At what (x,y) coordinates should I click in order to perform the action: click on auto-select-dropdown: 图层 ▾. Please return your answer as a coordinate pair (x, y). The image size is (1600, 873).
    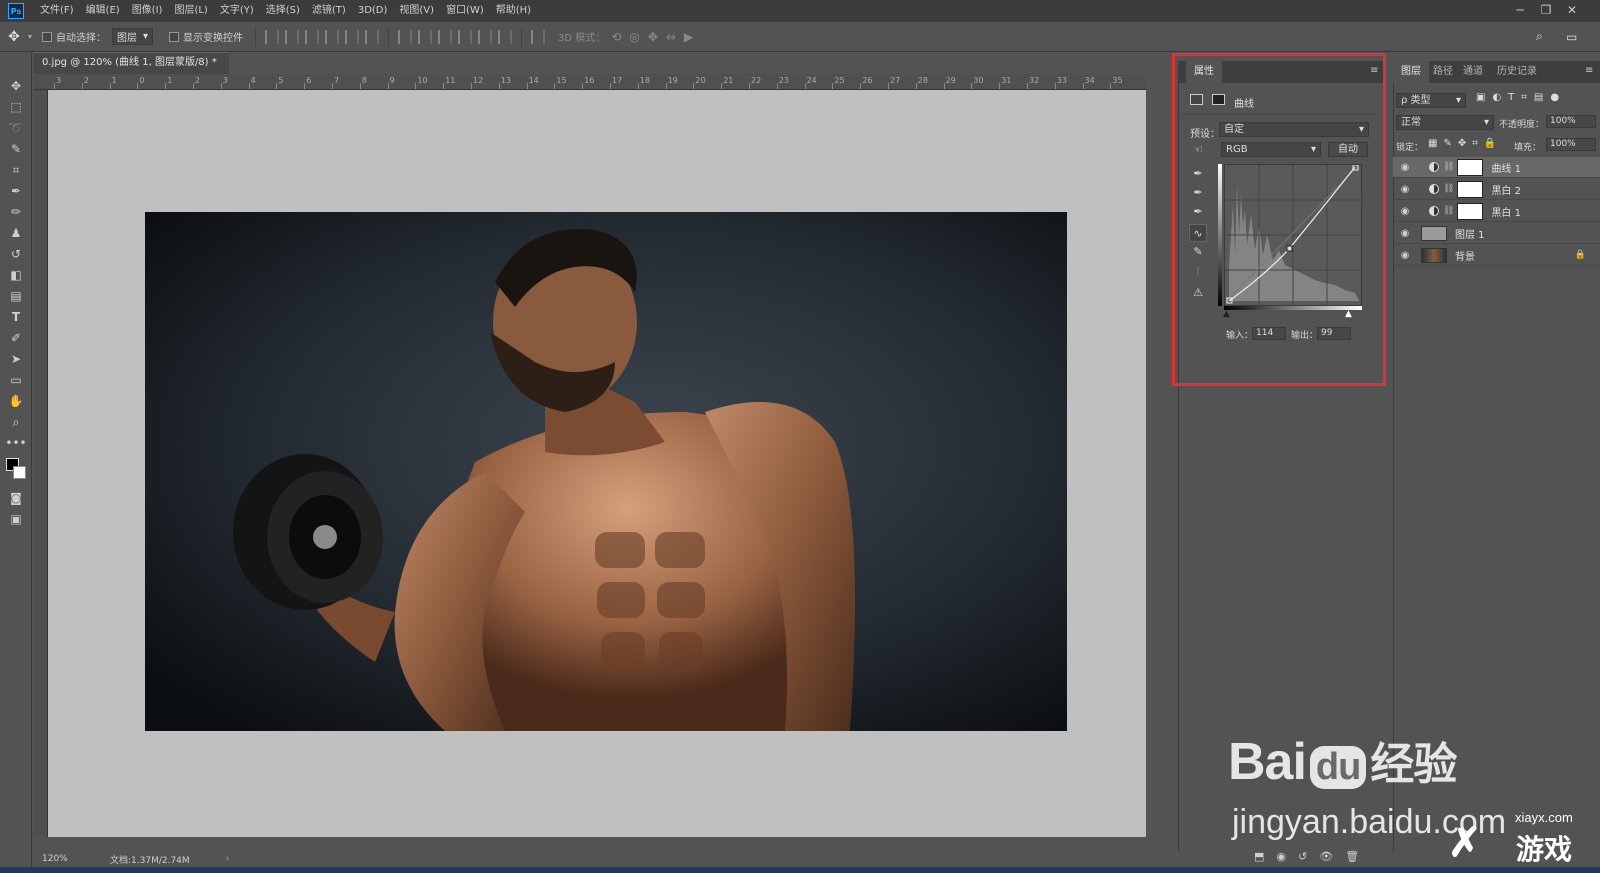
    Looking at the image, I should click on (133, 36).